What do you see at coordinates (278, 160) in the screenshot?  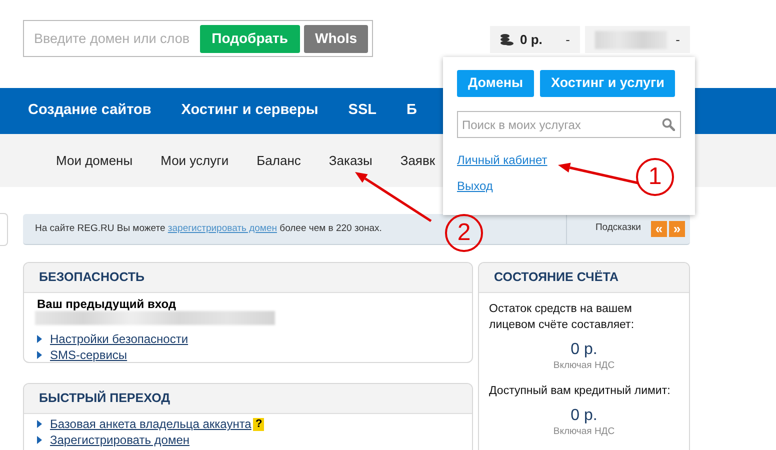 I see `sub-nav-link: Баланс` at bounding box center [278, 160].